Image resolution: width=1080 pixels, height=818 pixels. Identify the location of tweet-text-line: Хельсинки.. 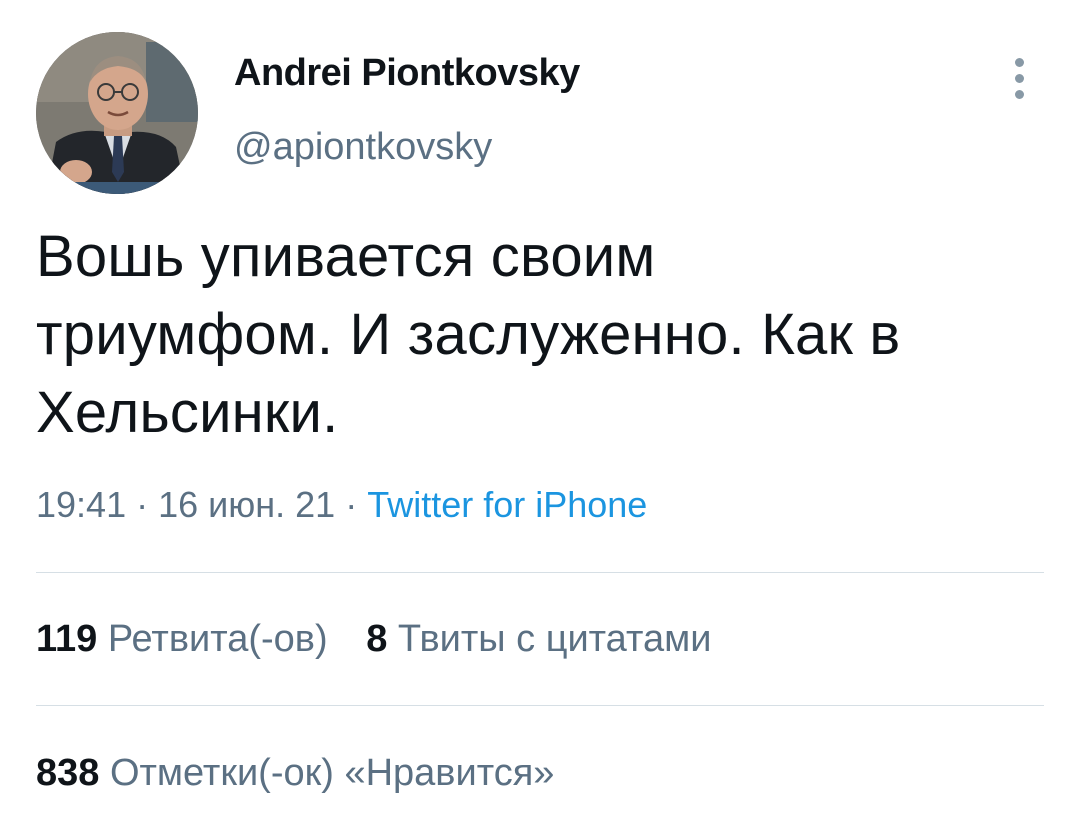
(187, 412).